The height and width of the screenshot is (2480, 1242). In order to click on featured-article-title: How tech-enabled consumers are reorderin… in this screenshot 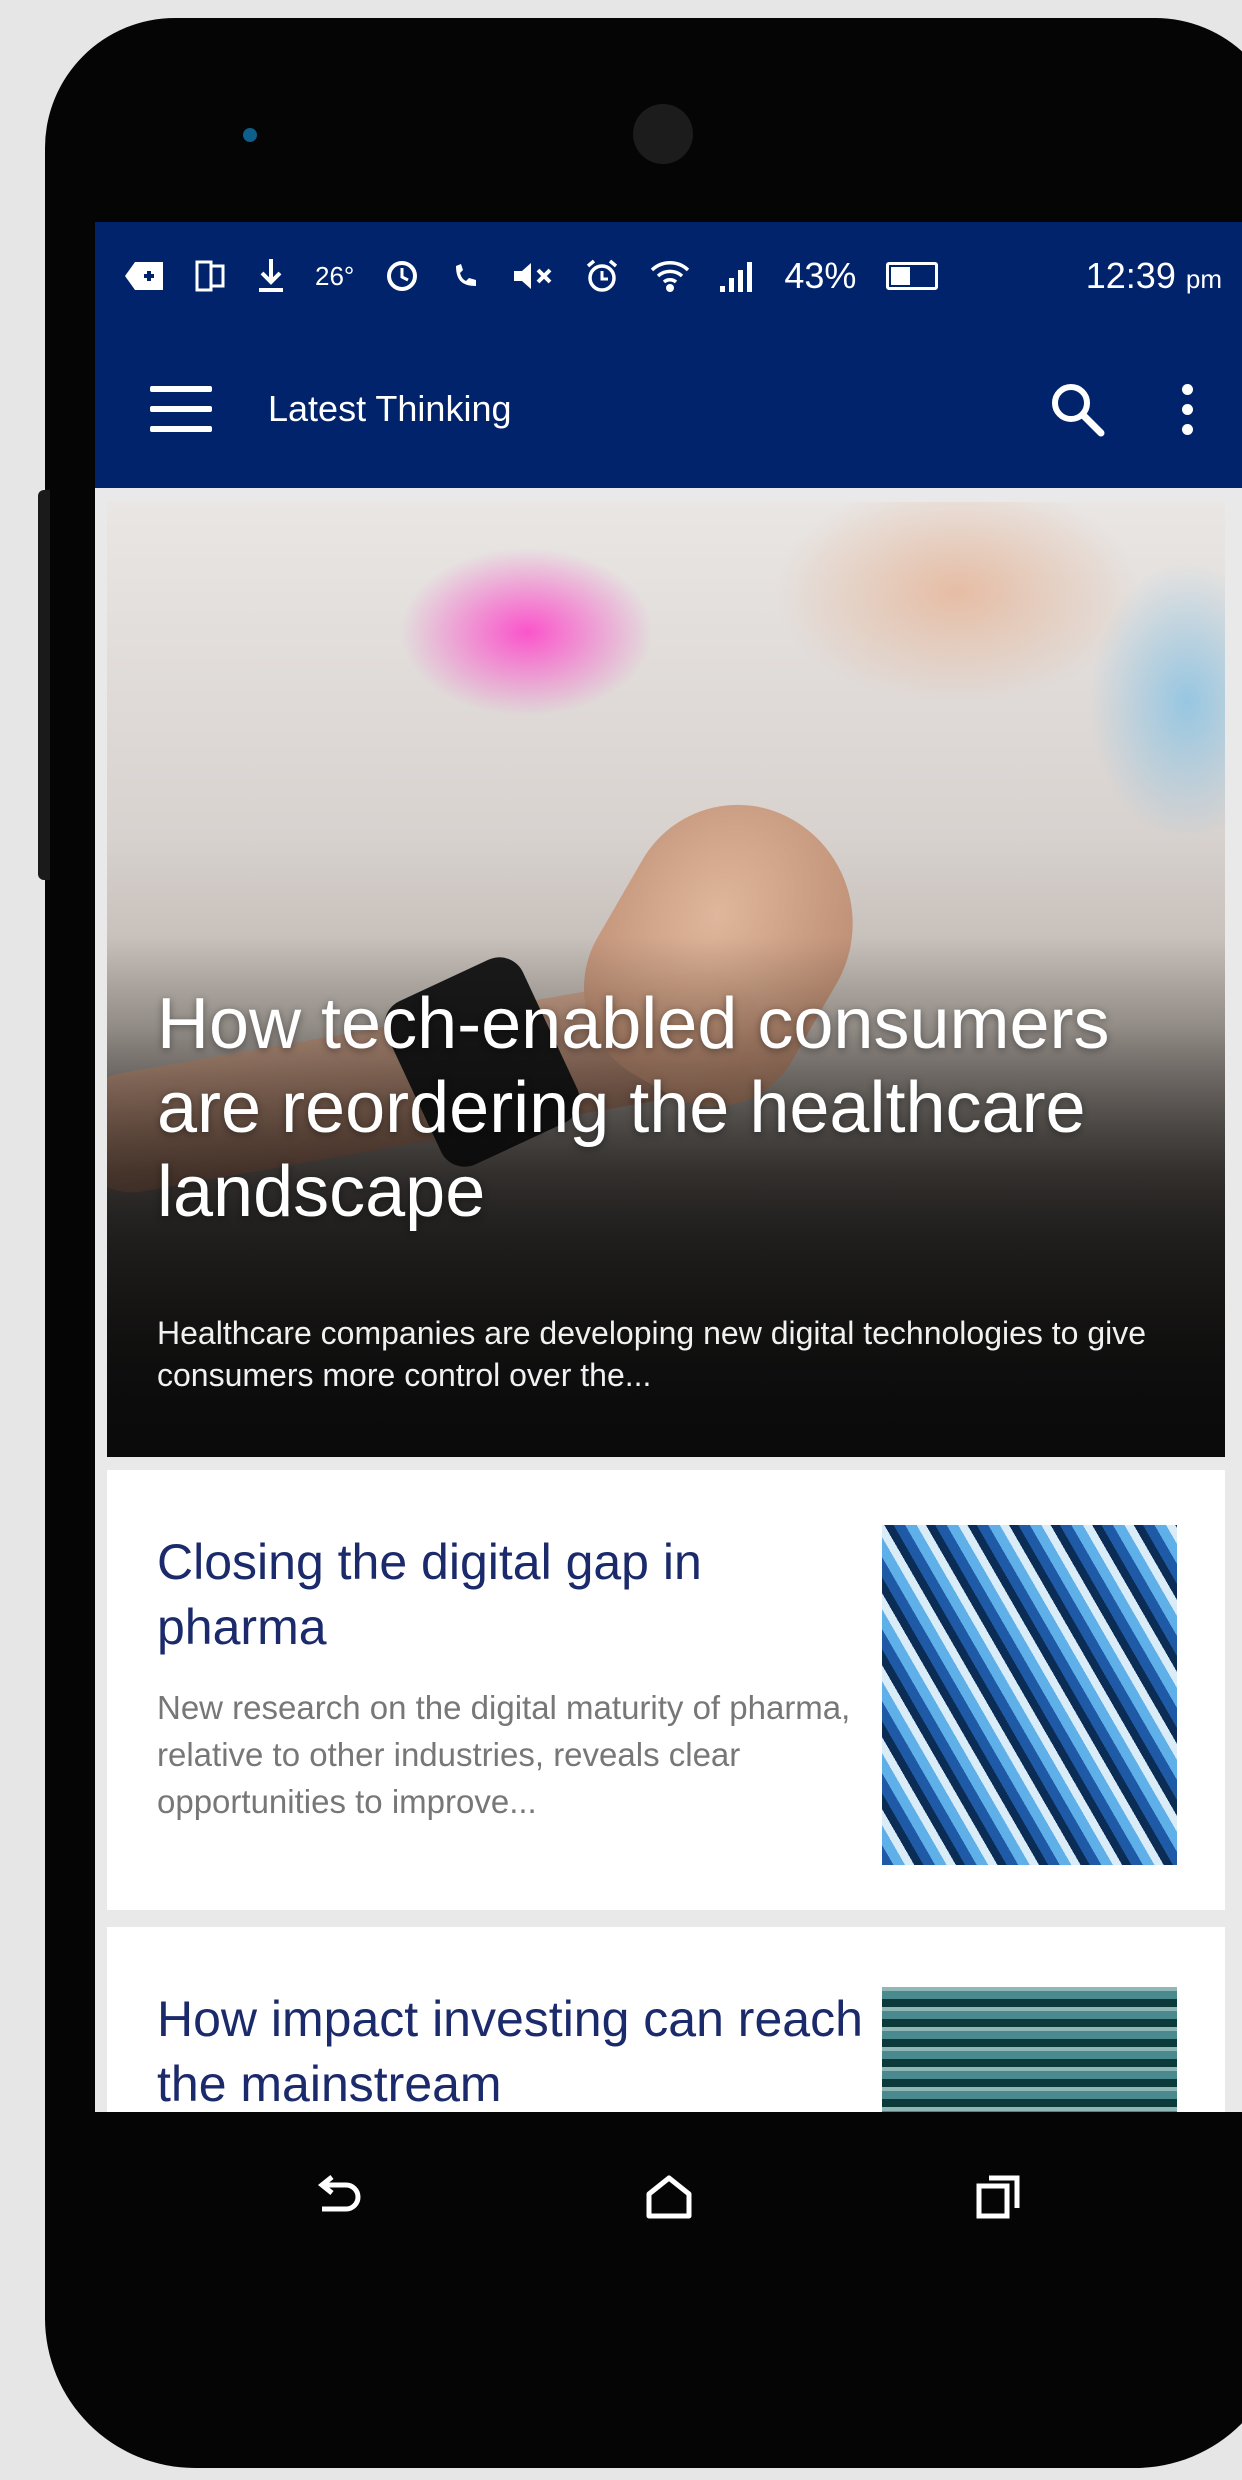, I will do `click(633, 1108)`.